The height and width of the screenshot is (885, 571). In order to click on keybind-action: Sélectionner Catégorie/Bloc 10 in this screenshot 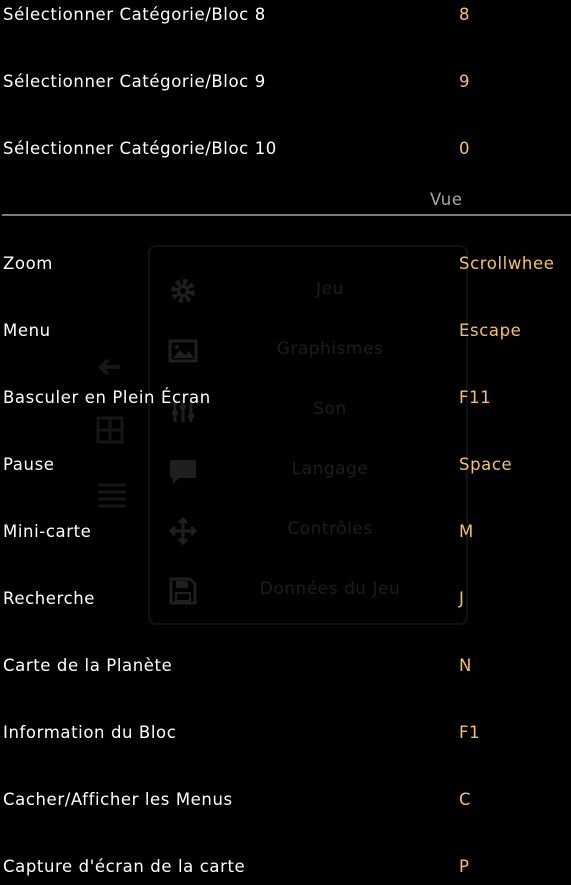, I will do `click(140, 148)`.